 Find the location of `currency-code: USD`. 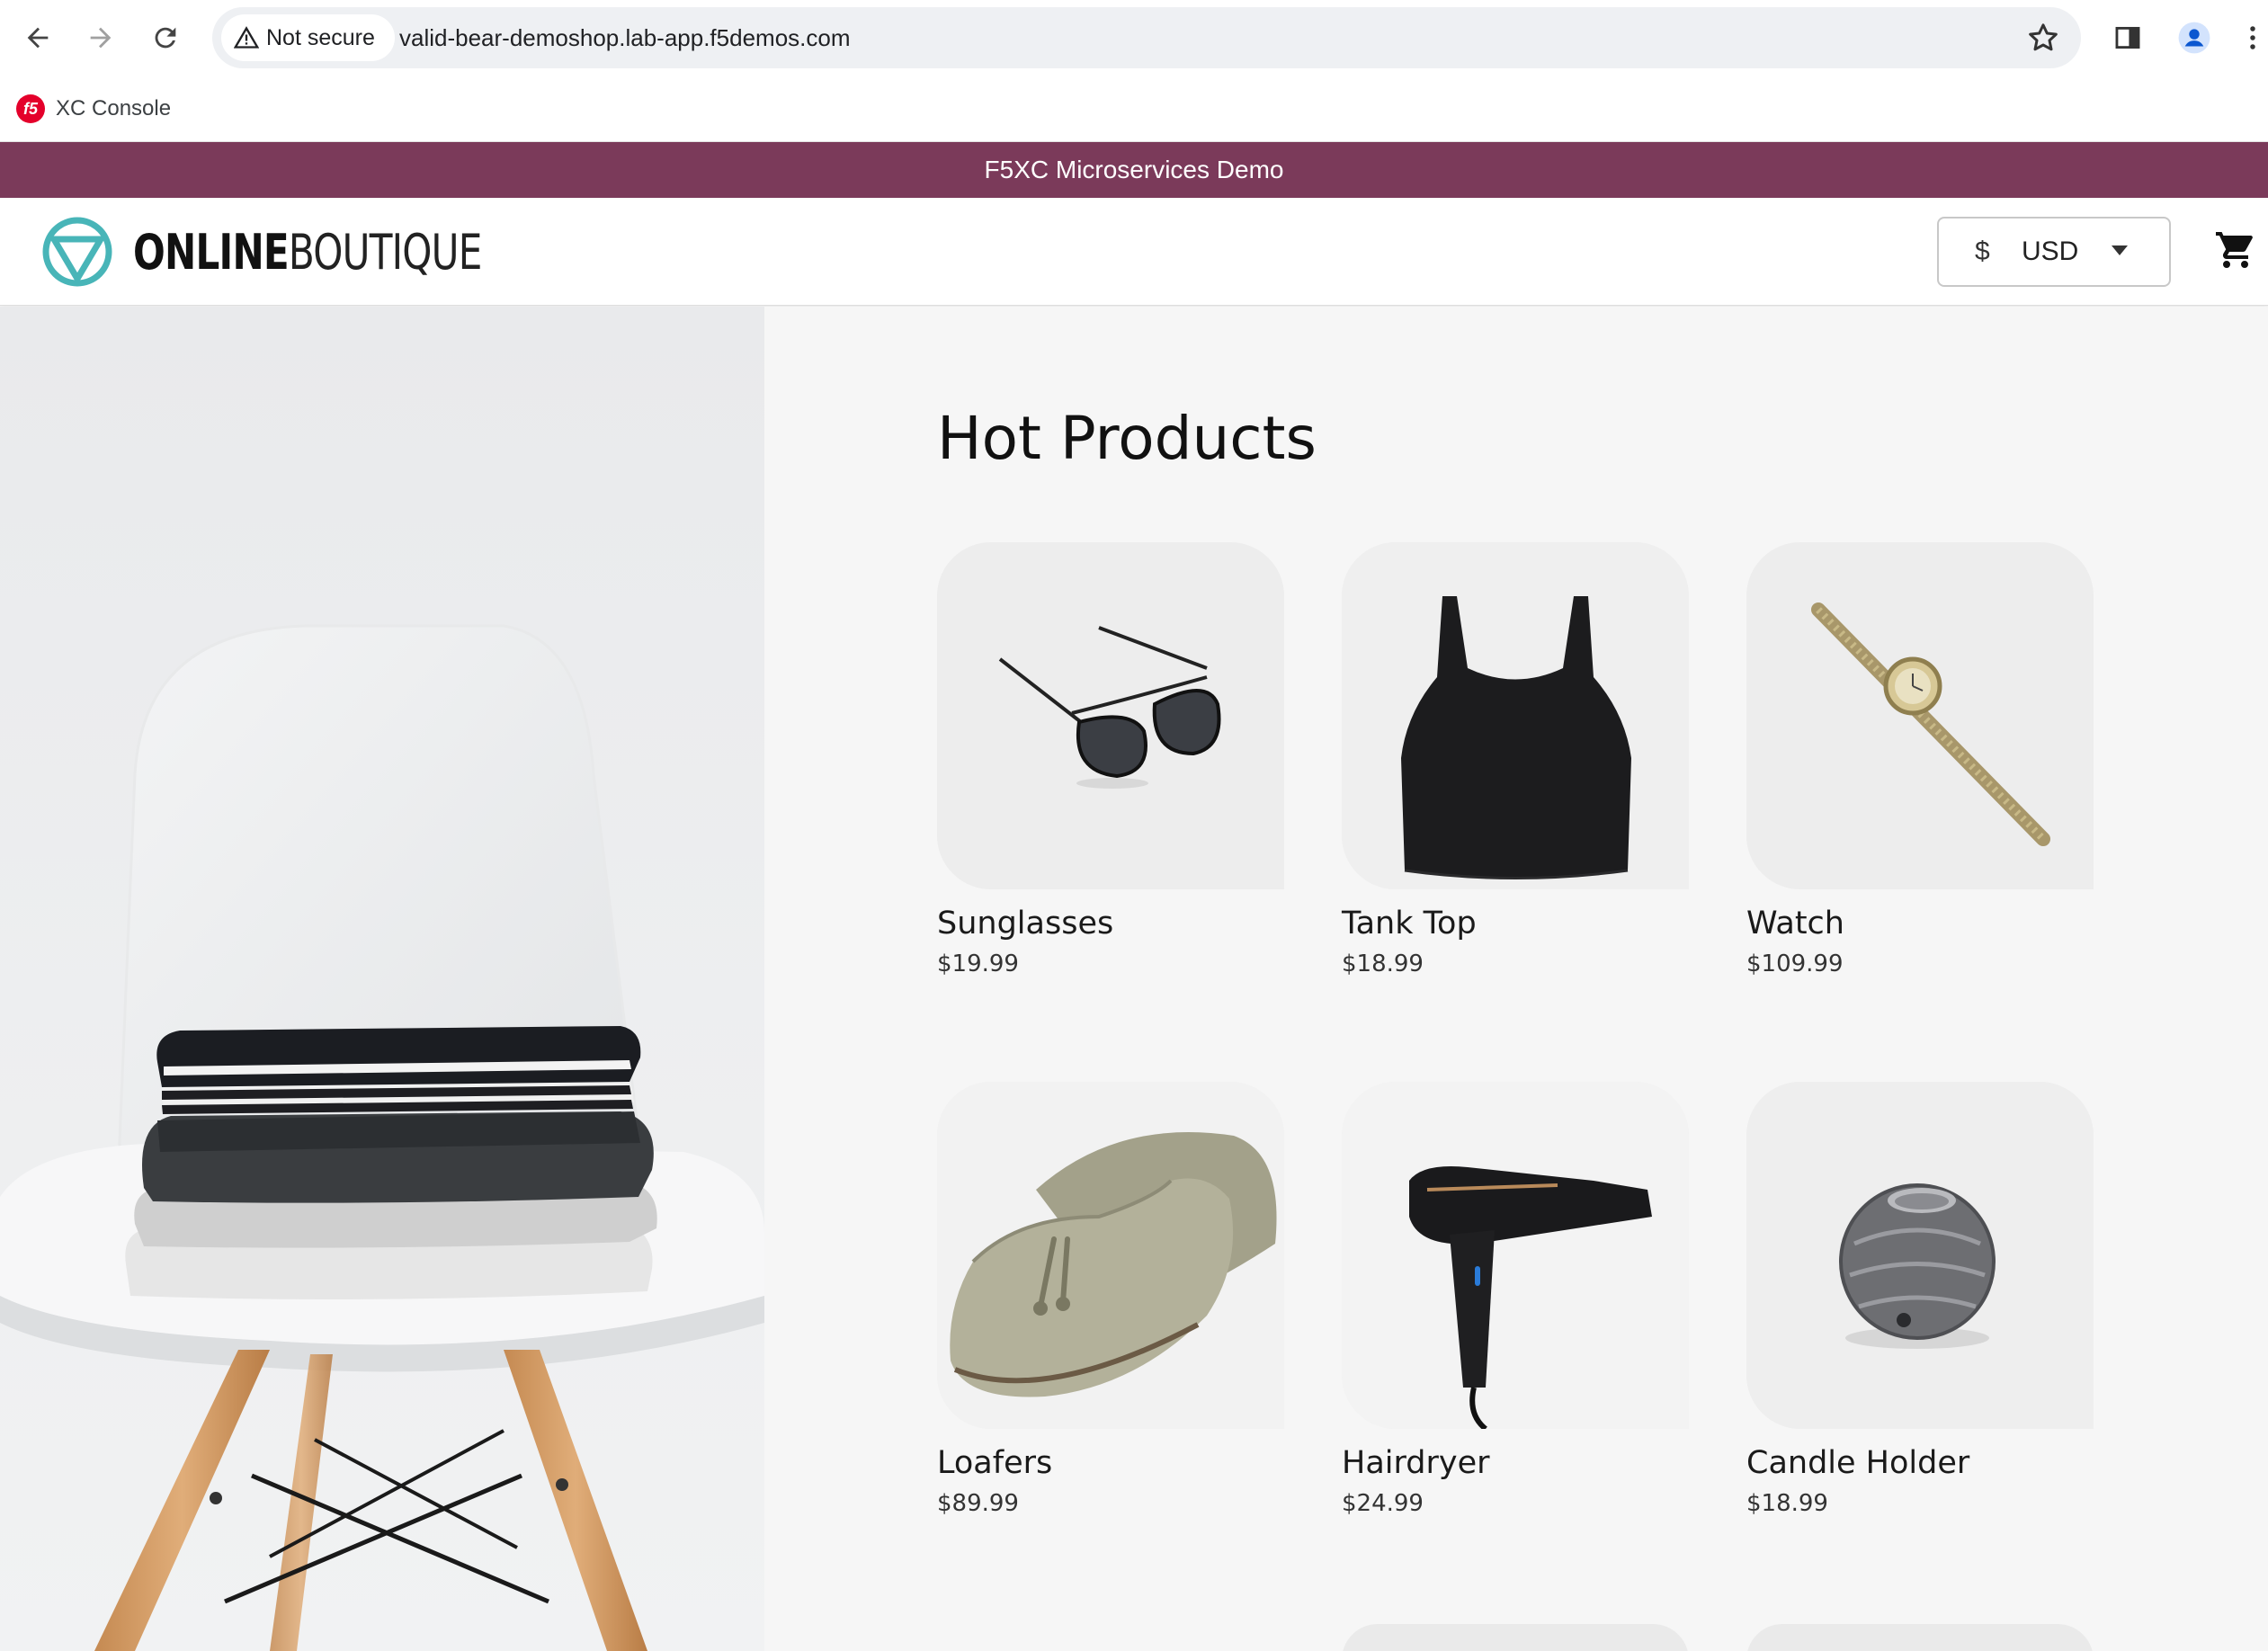

currency-code: USD is located at coordinates (2051, 251).